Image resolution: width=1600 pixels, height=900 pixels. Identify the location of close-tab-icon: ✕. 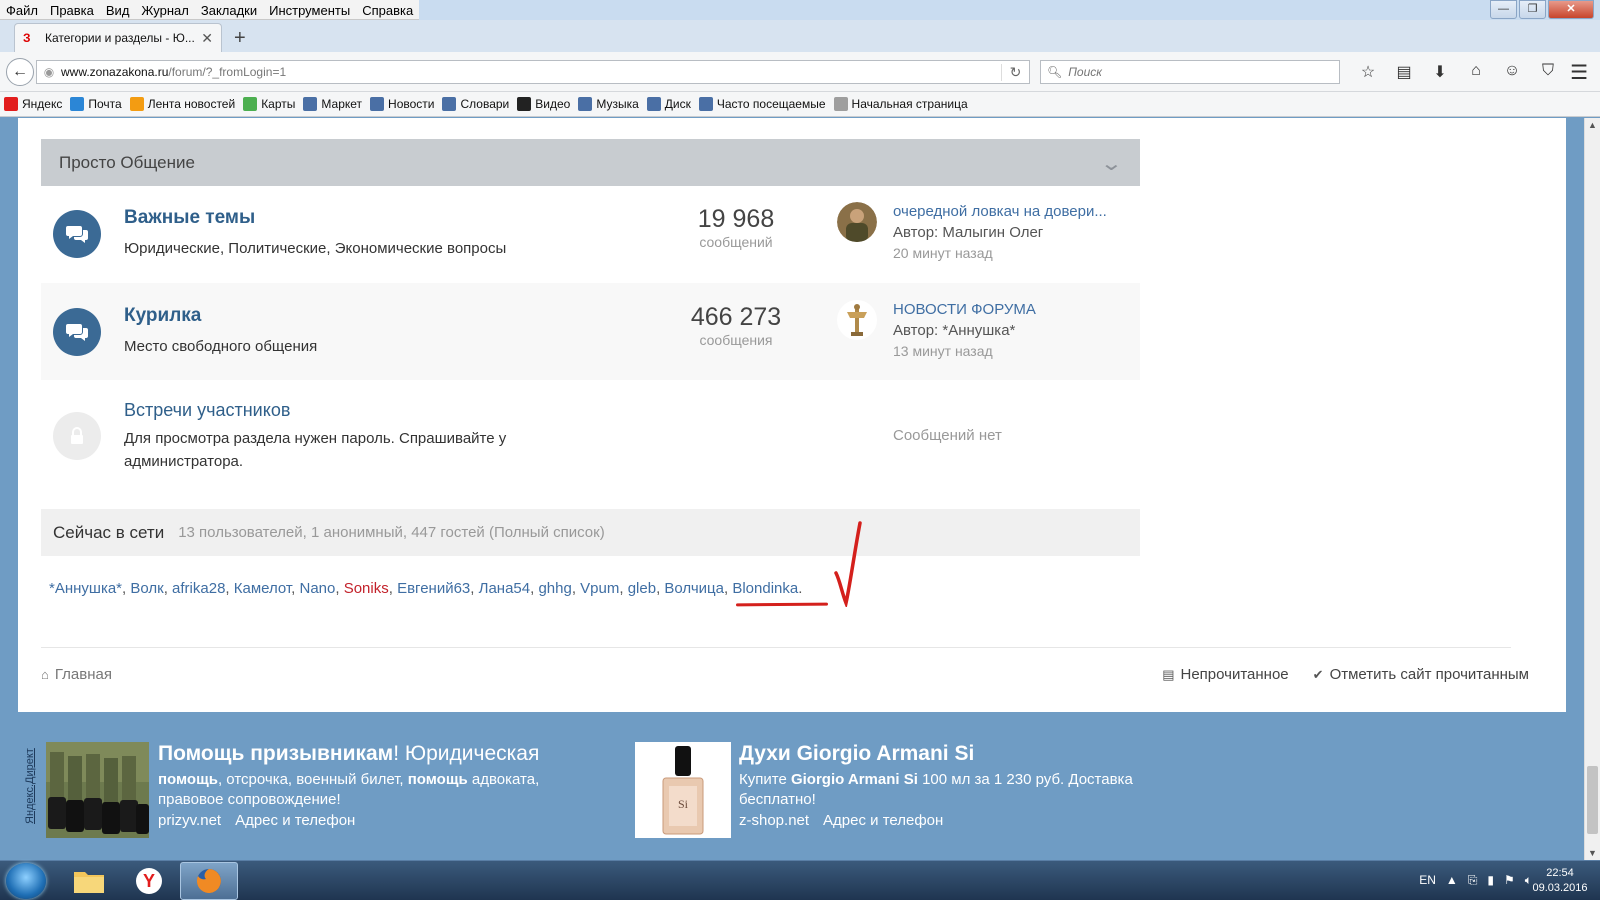
(207, 38).